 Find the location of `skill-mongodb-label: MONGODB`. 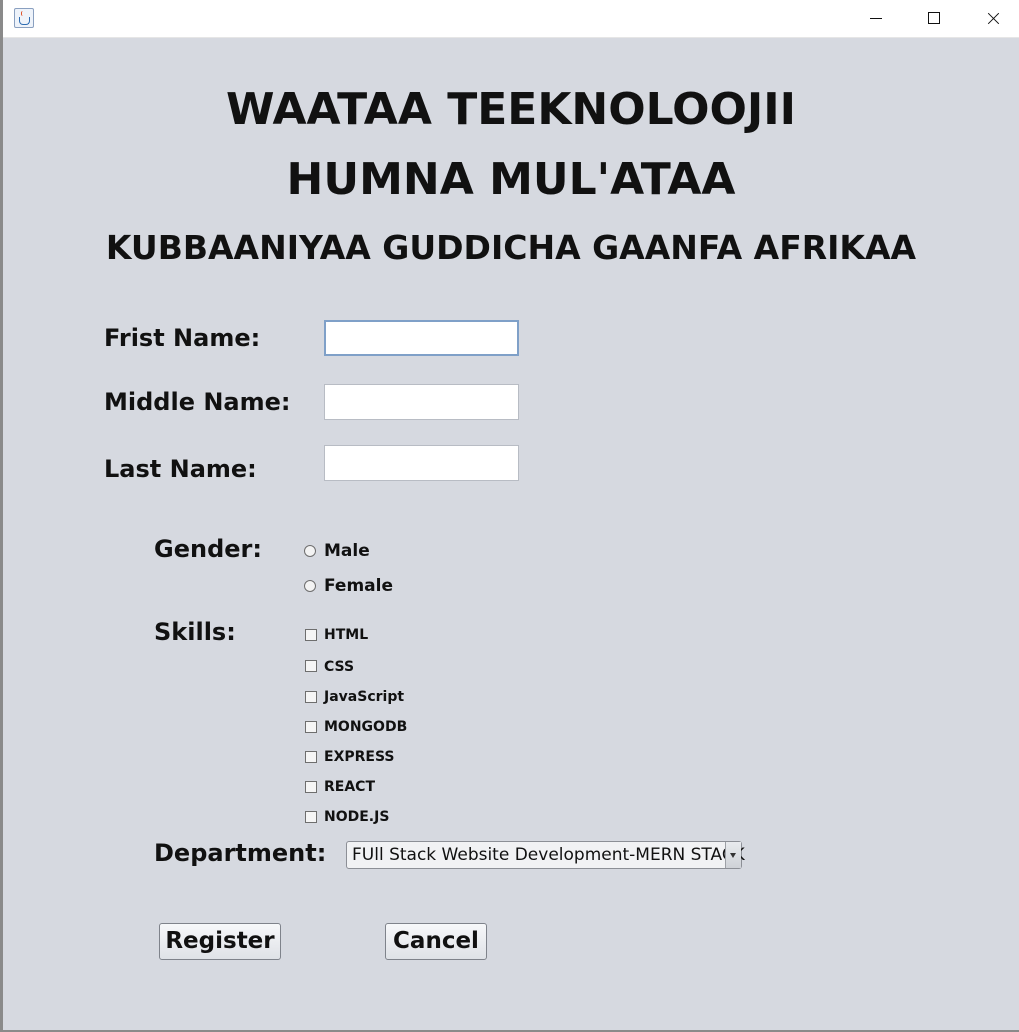

skill-mongodb-label: MONGODB is located at coordinates (365, 727).